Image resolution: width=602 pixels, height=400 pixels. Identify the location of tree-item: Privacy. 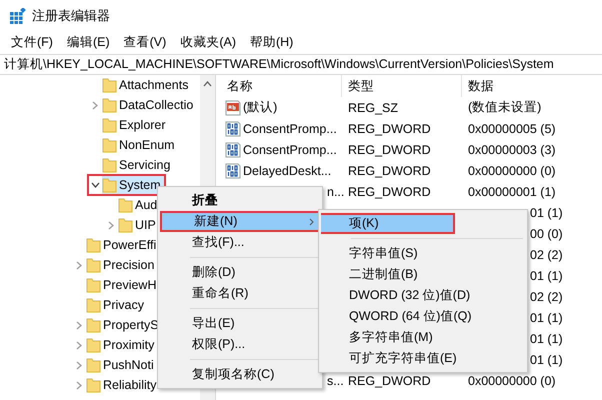
(110, 305).